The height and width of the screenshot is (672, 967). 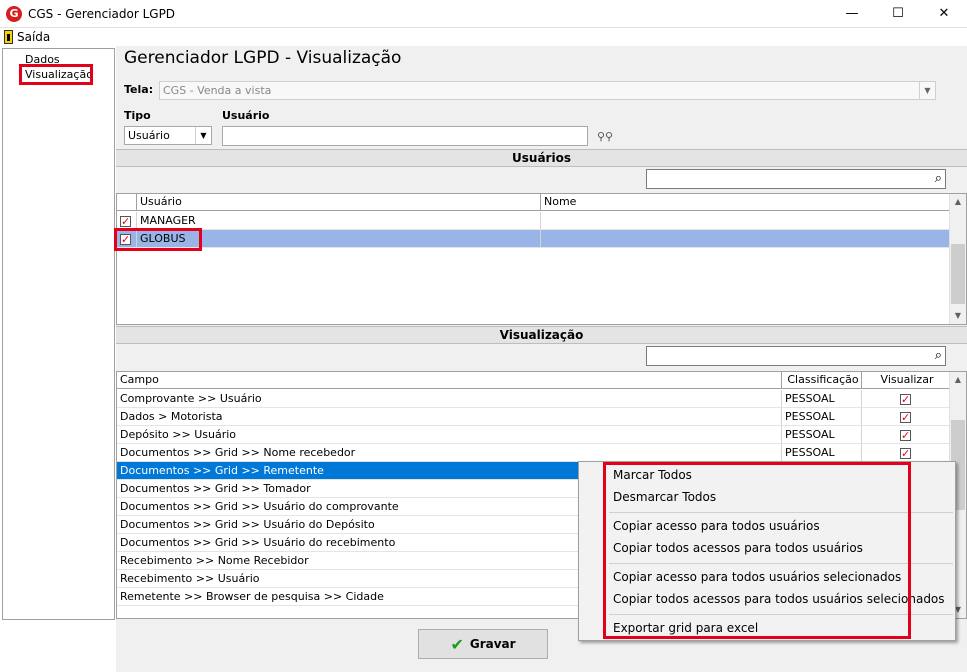 I want to click on menu-item-copiar-todos-acessos-todos: Copiar todos acessos para todos usuários, so click(x=738, y=548).